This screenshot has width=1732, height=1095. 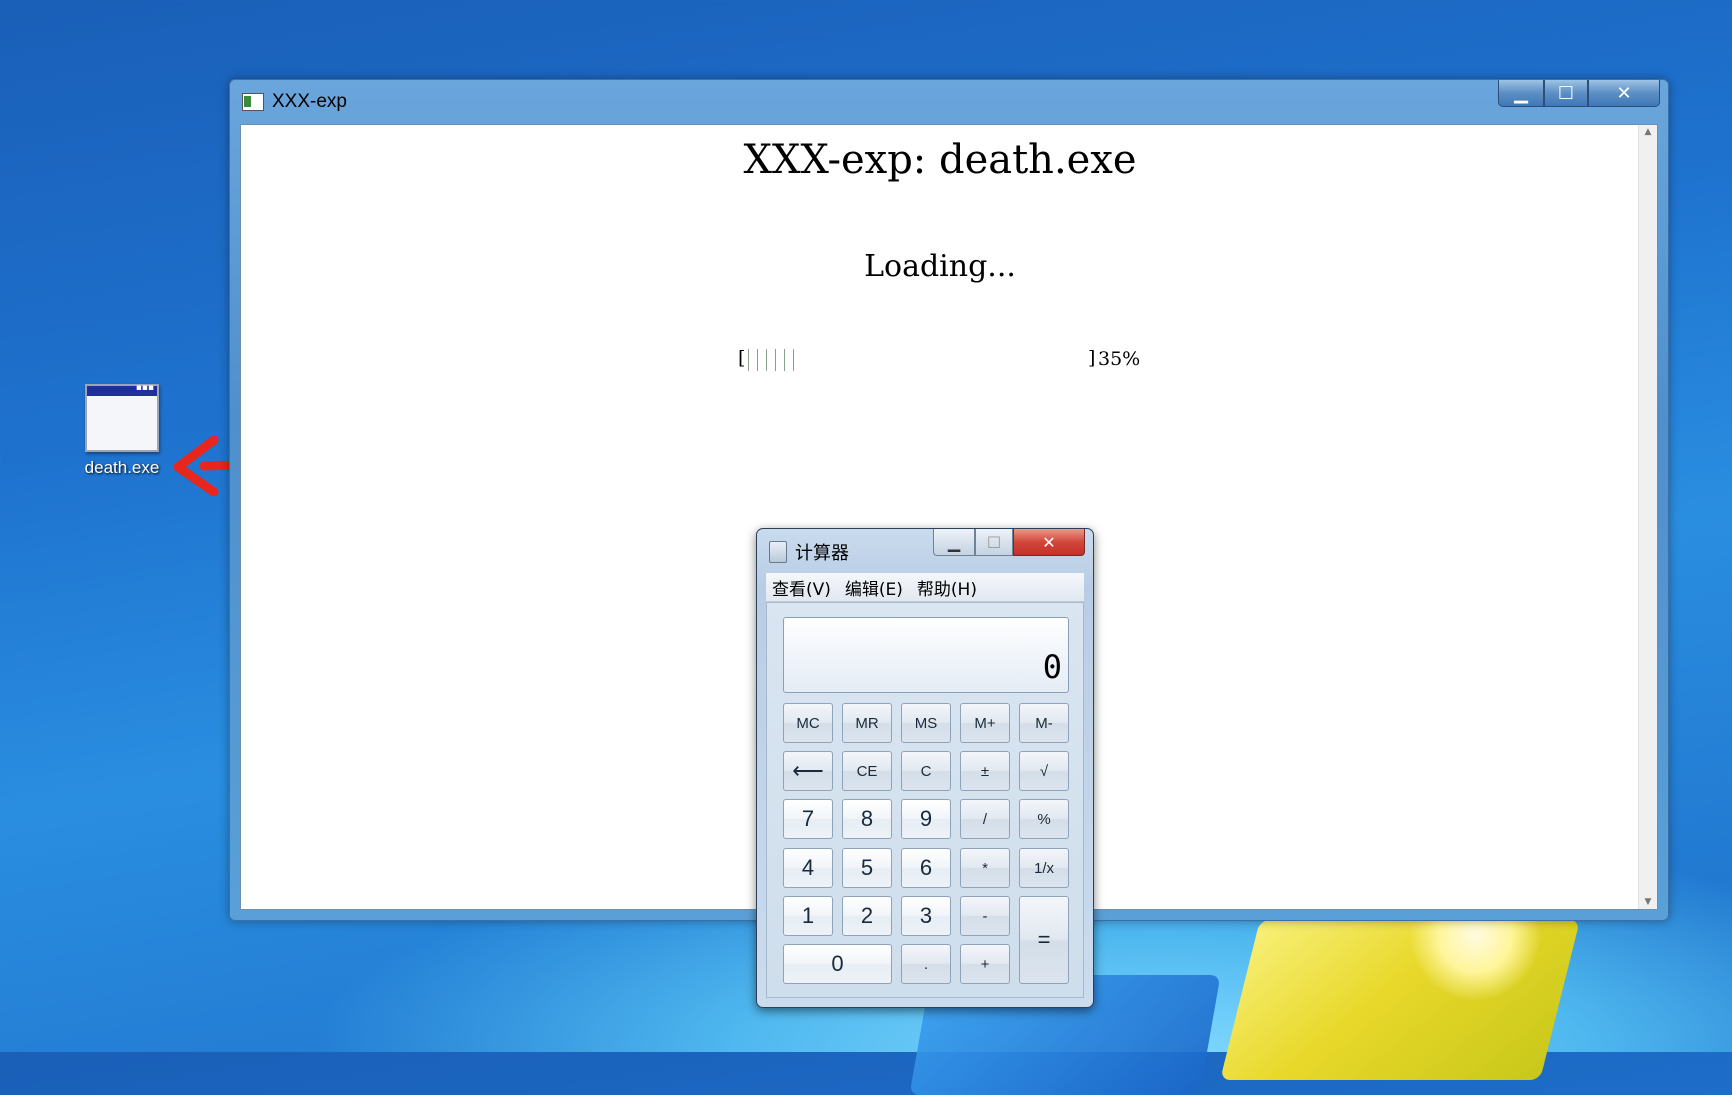 I want to click on minimize-button: ▁, so click(x=1521, y=93).